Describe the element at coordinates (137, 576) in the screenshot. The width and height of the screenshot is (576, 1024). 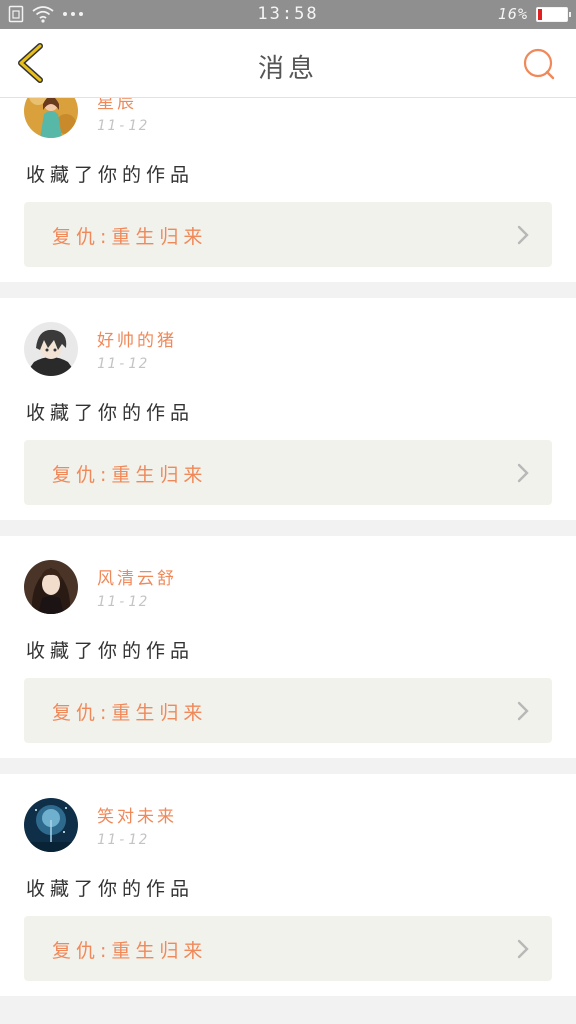
I see `username: 风清云舒` at that location.